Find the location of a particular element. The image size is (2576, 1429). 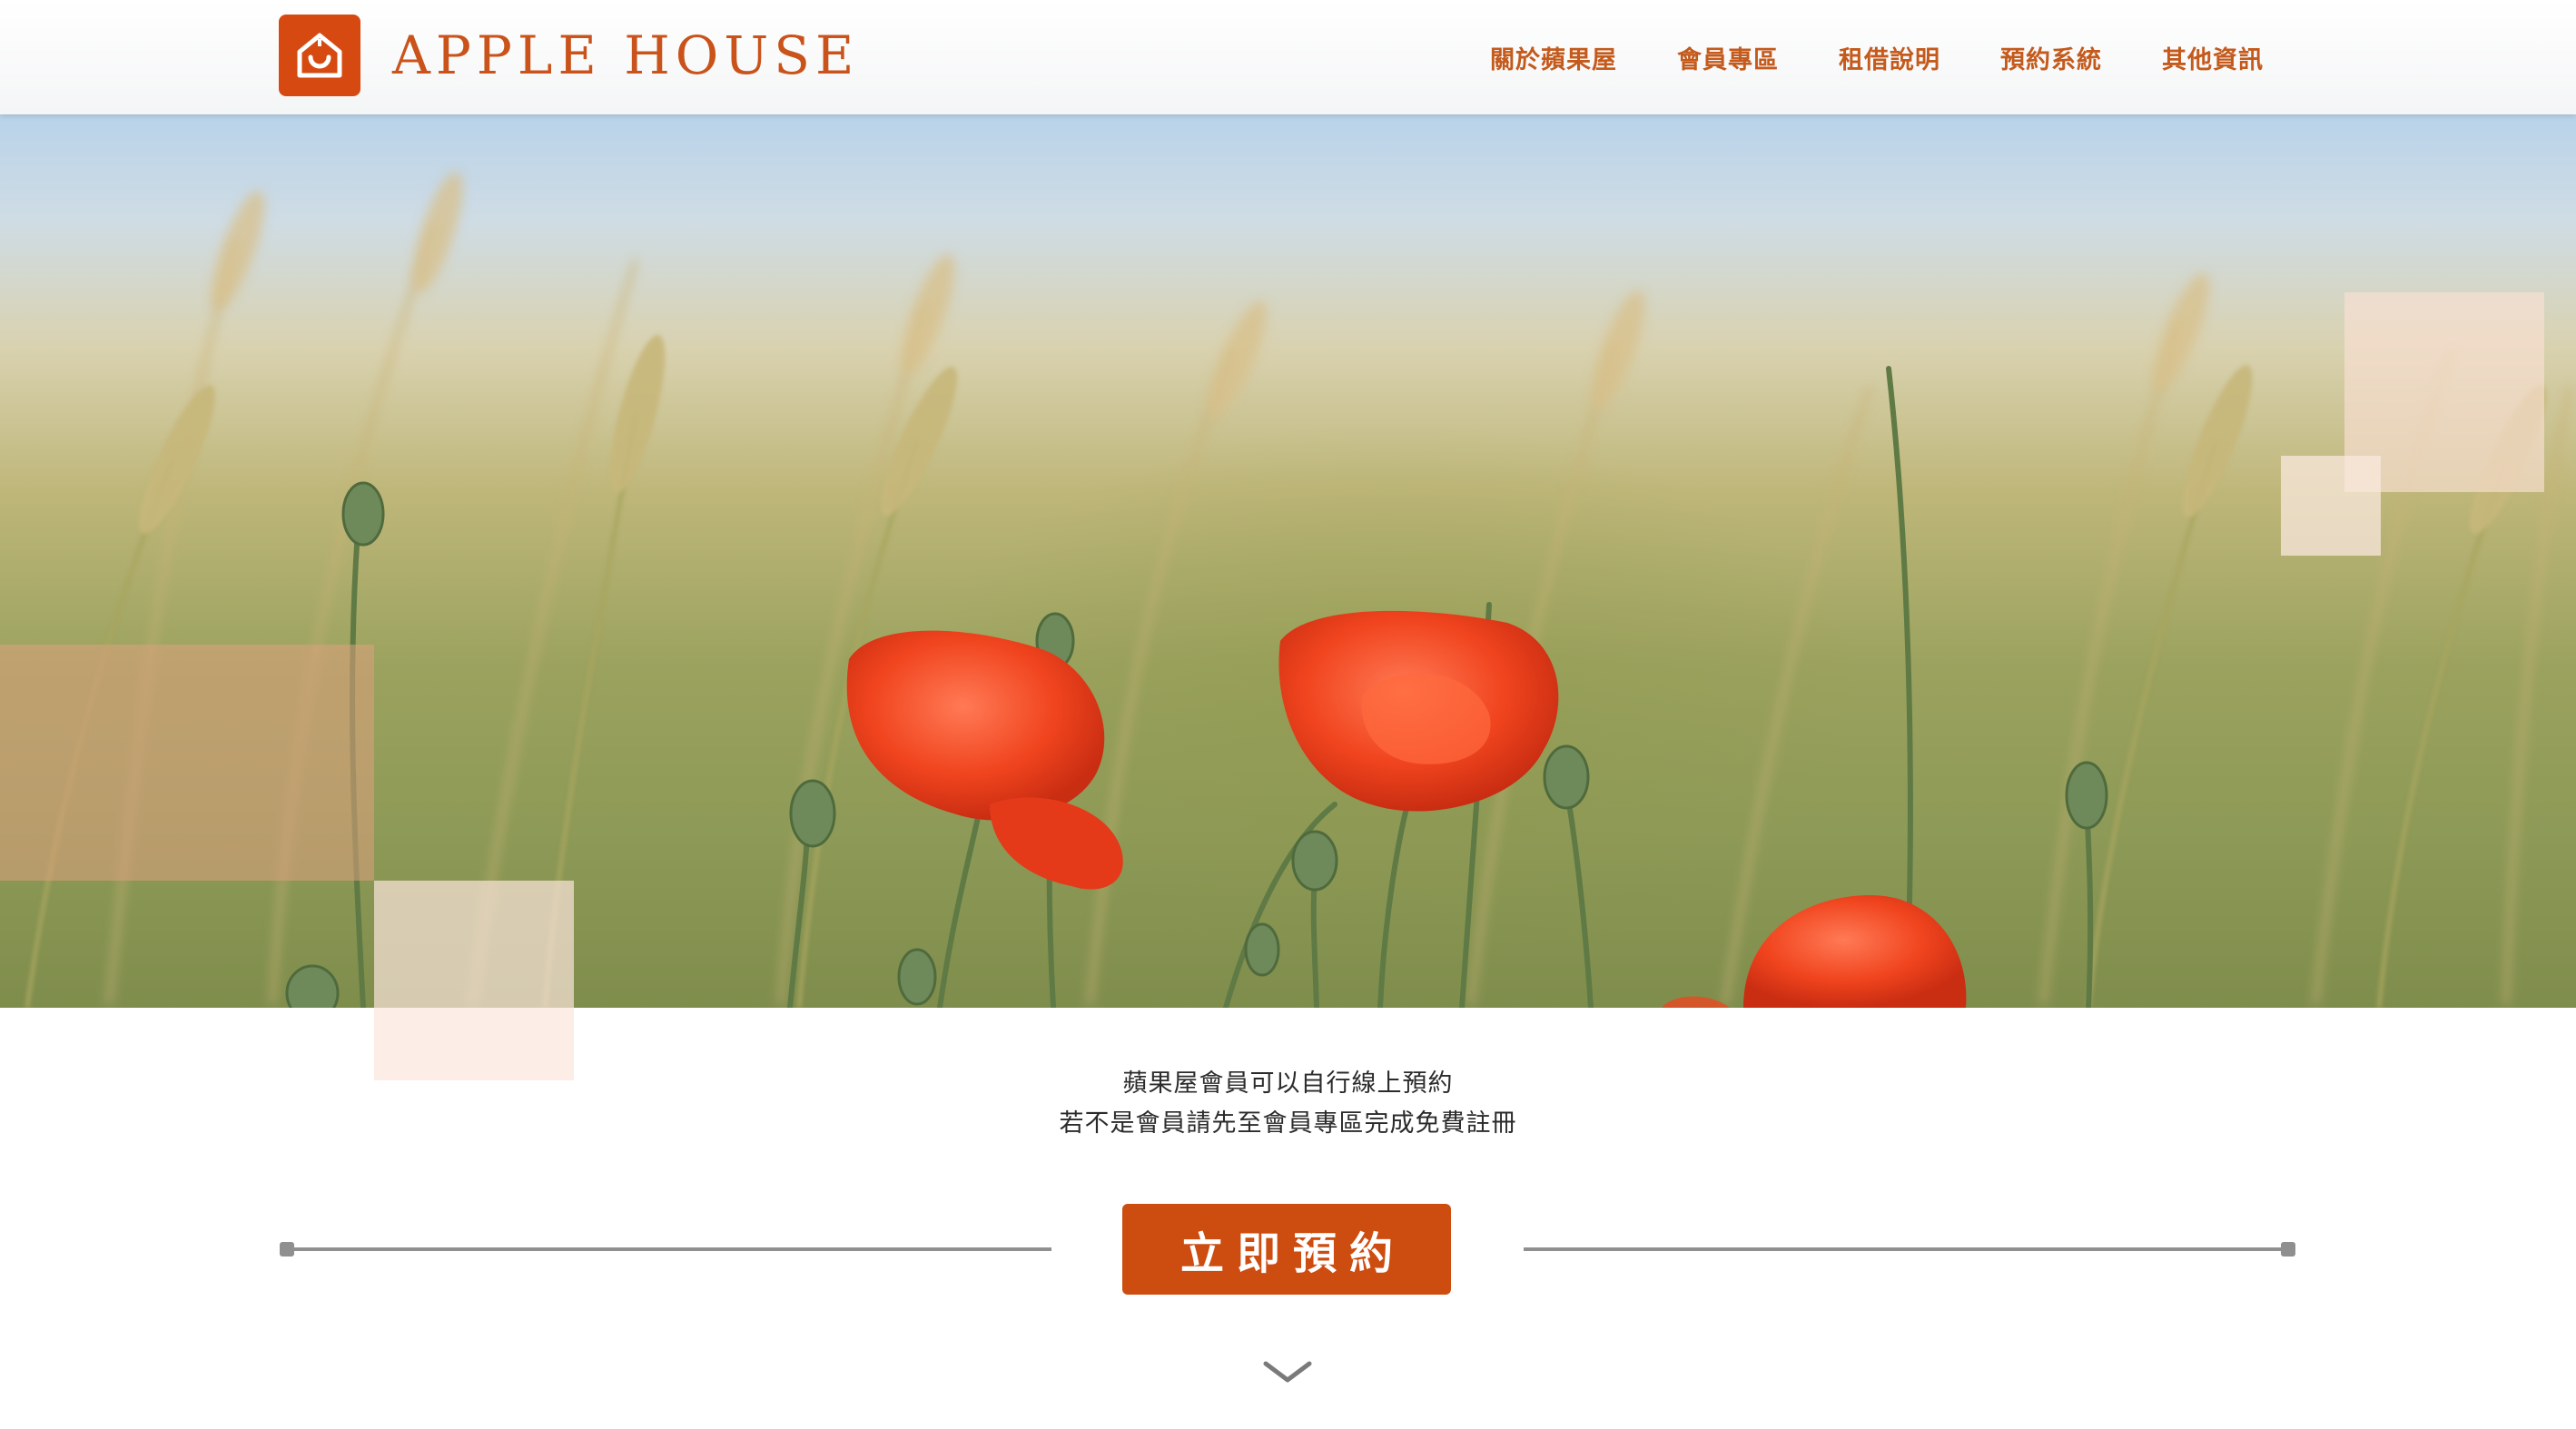

book-now-button: 立即預約 is located at coordinates (1286, 1249).